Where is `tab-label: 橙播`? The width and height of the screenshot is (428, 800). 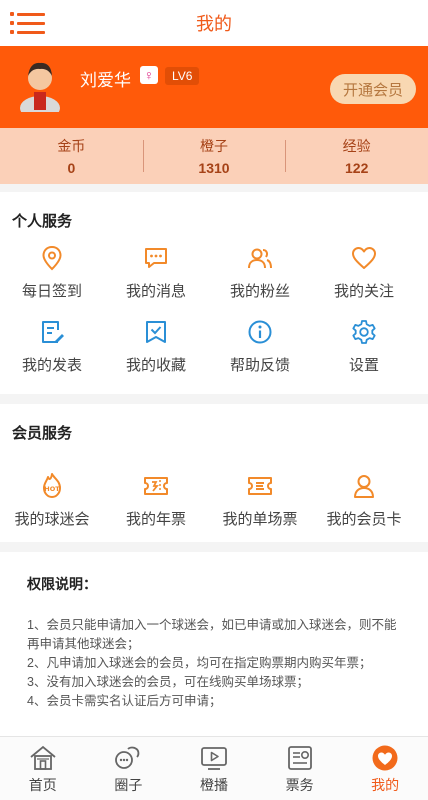 tab-label: 橙播 is located at coordinates (213, 785).